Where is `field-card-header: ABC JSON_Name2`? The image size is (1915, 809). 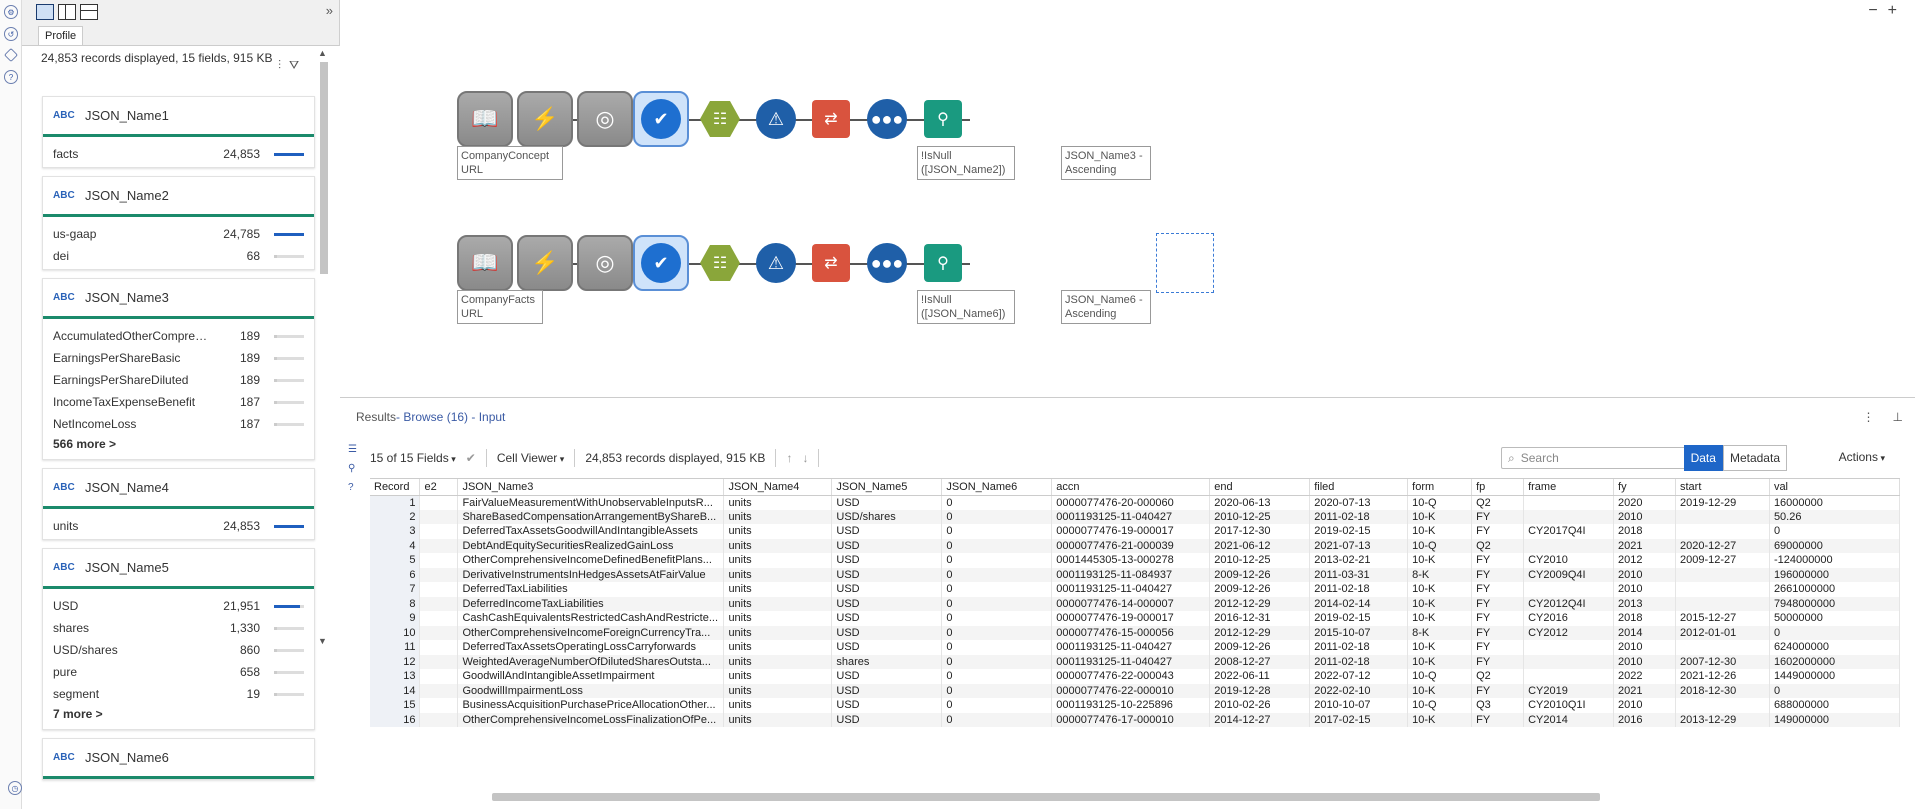 field-card-header: ABC JSON_Name2 is located at coordinates (178, 197).